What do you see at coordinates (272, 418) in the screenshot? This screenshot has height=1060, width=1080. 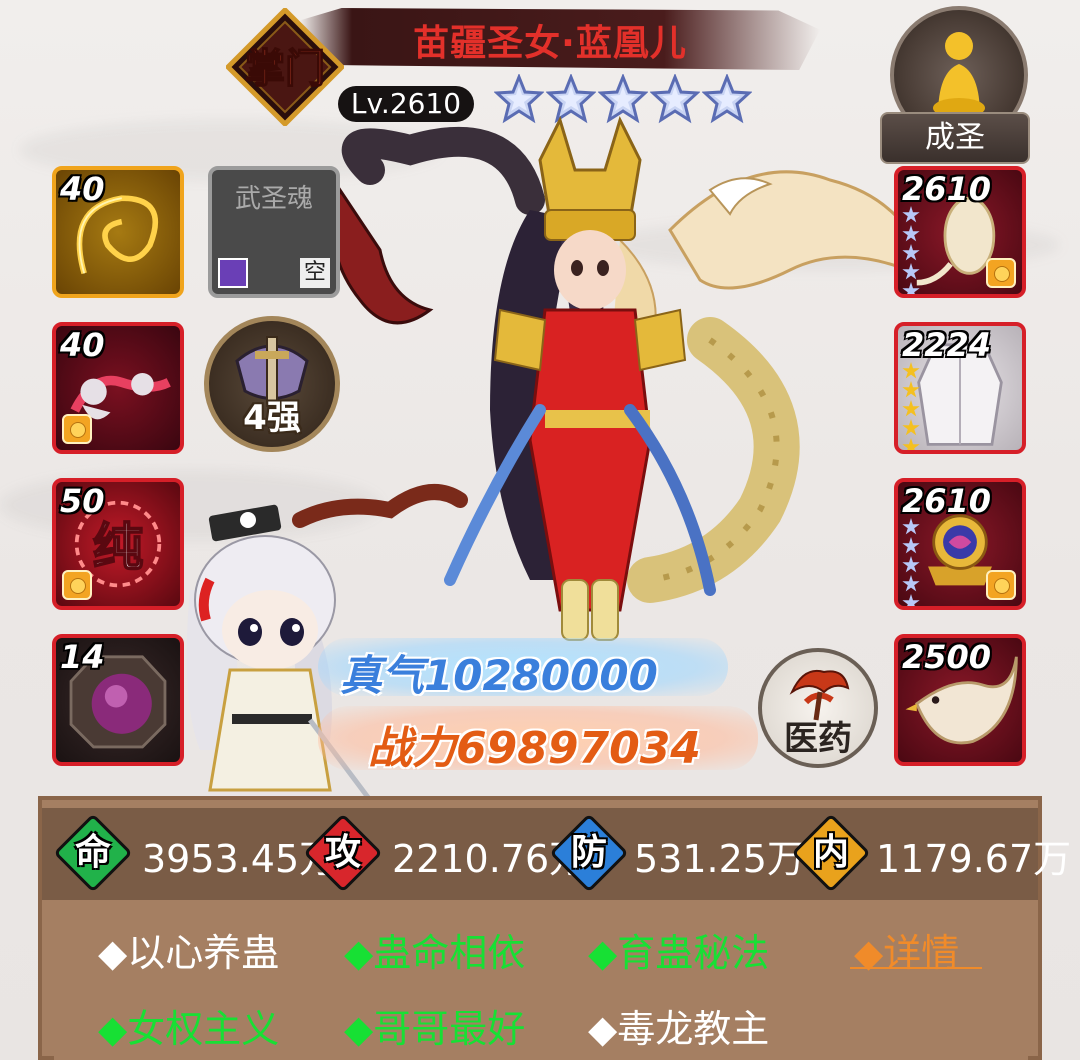 I see `strength-label: 4强` at bounding box center [272, 418].